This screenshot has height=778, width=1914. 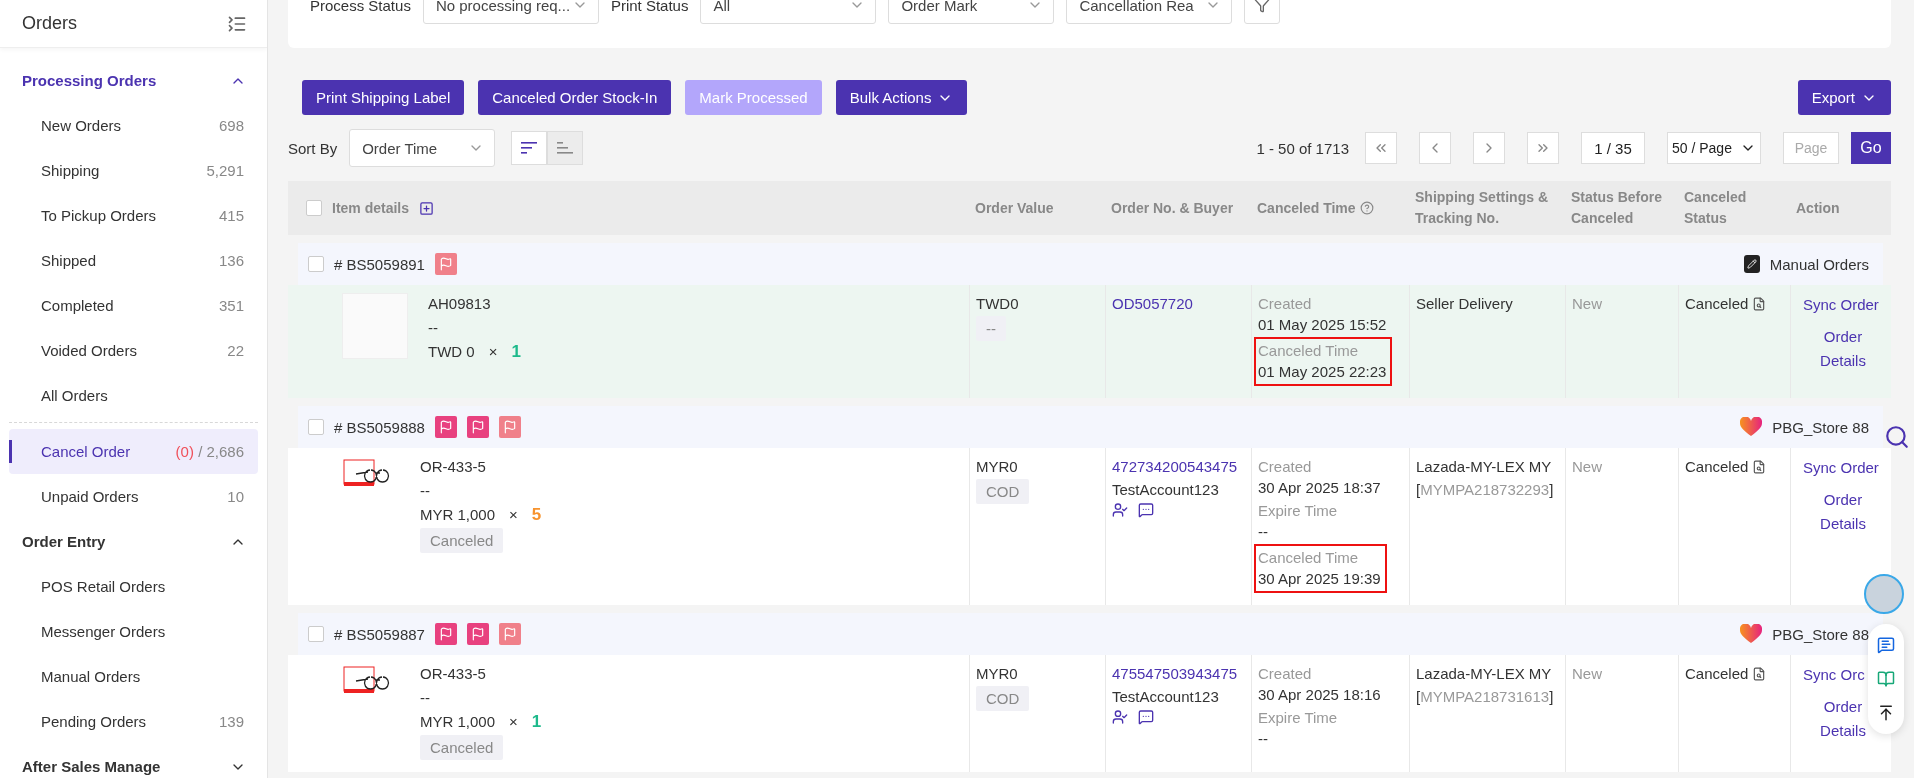 I want to click on menu-item-label: All Orders, so click(x=74, y=395).